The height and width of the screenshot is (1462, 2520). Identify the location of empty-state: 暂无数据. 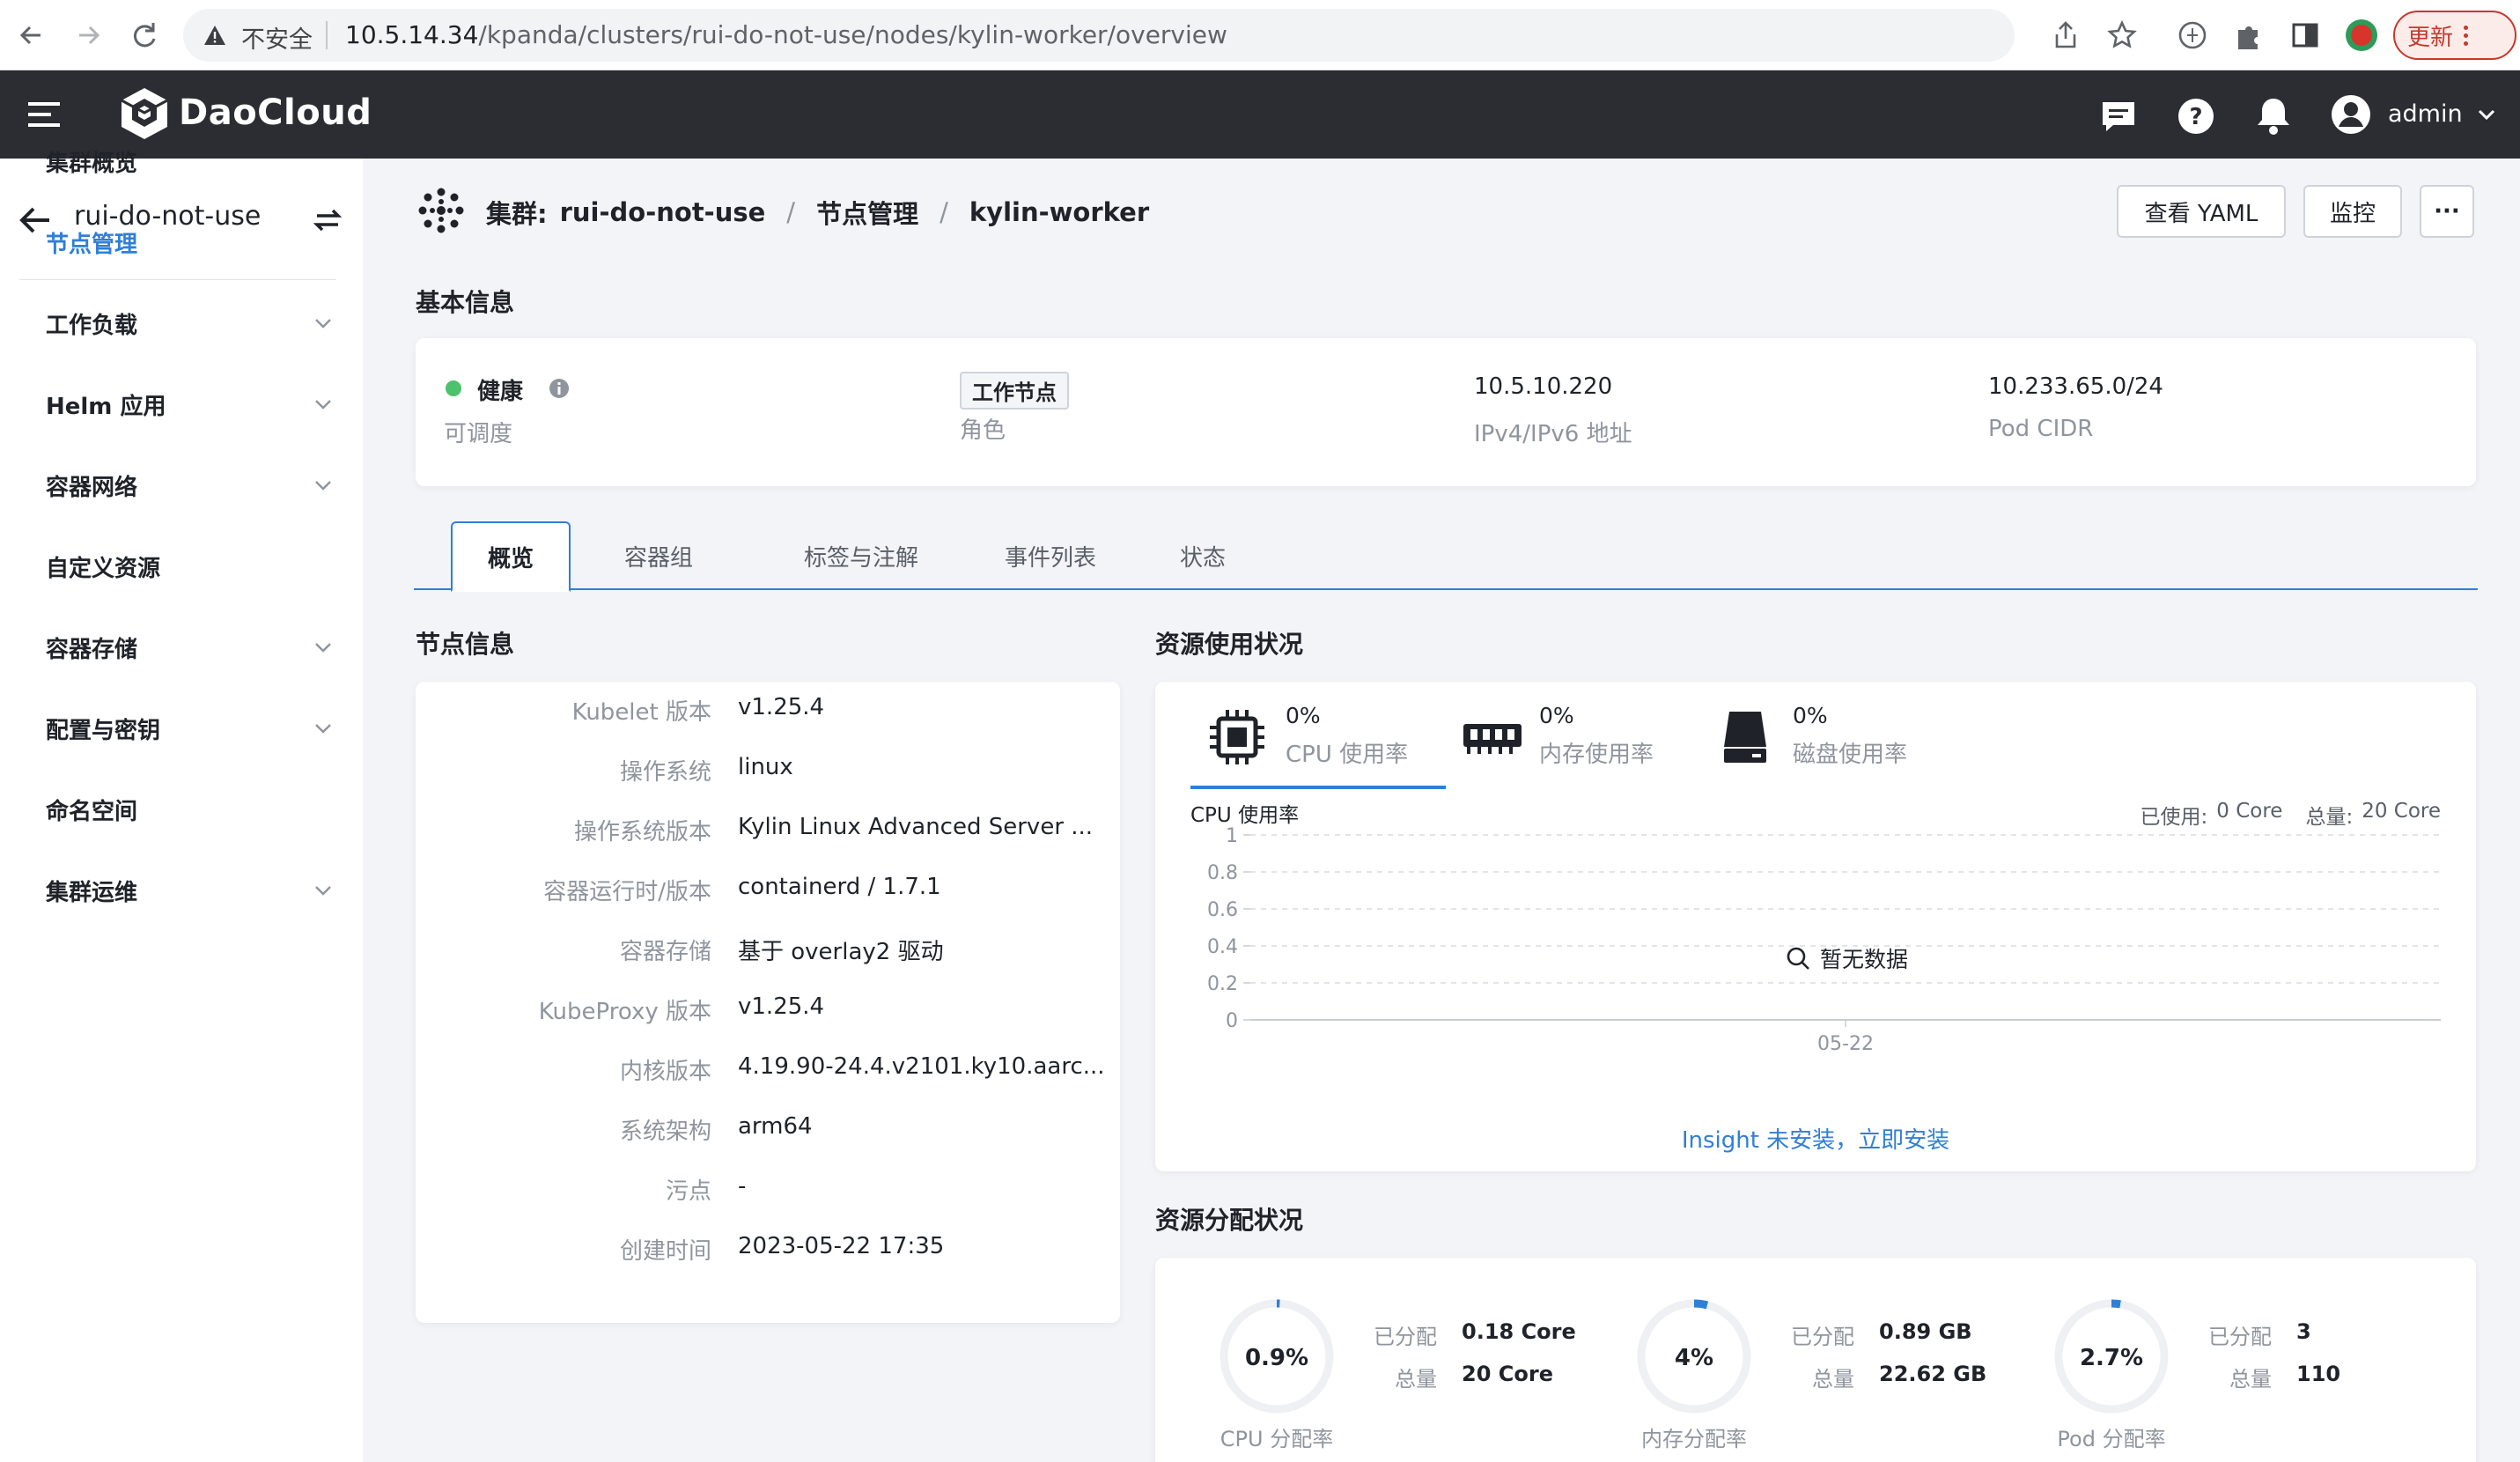
(1846, 958).